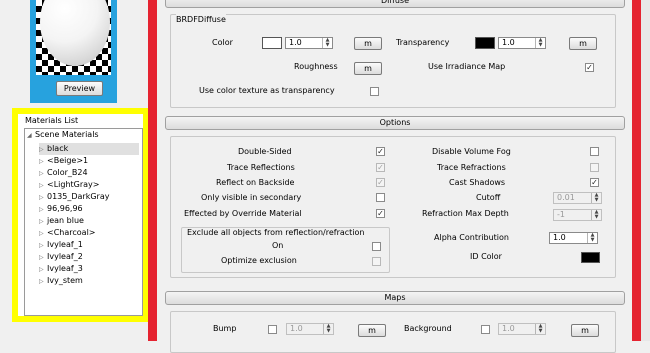 This screenshot has width=650, height=353. What do you see at coordinates (467, 66) in the screenshot?
I see `use-irradiance-map-label: Use Irradiance Map` at bounding box center [467, 66].